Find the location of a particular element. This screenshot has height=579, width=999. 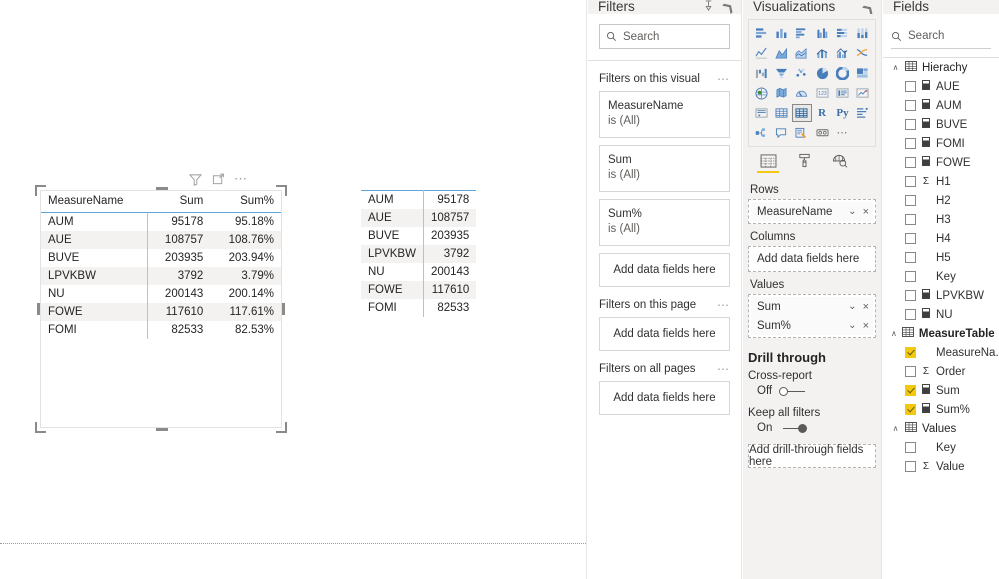

filled-map-icon is located at coordinates (781, 93).